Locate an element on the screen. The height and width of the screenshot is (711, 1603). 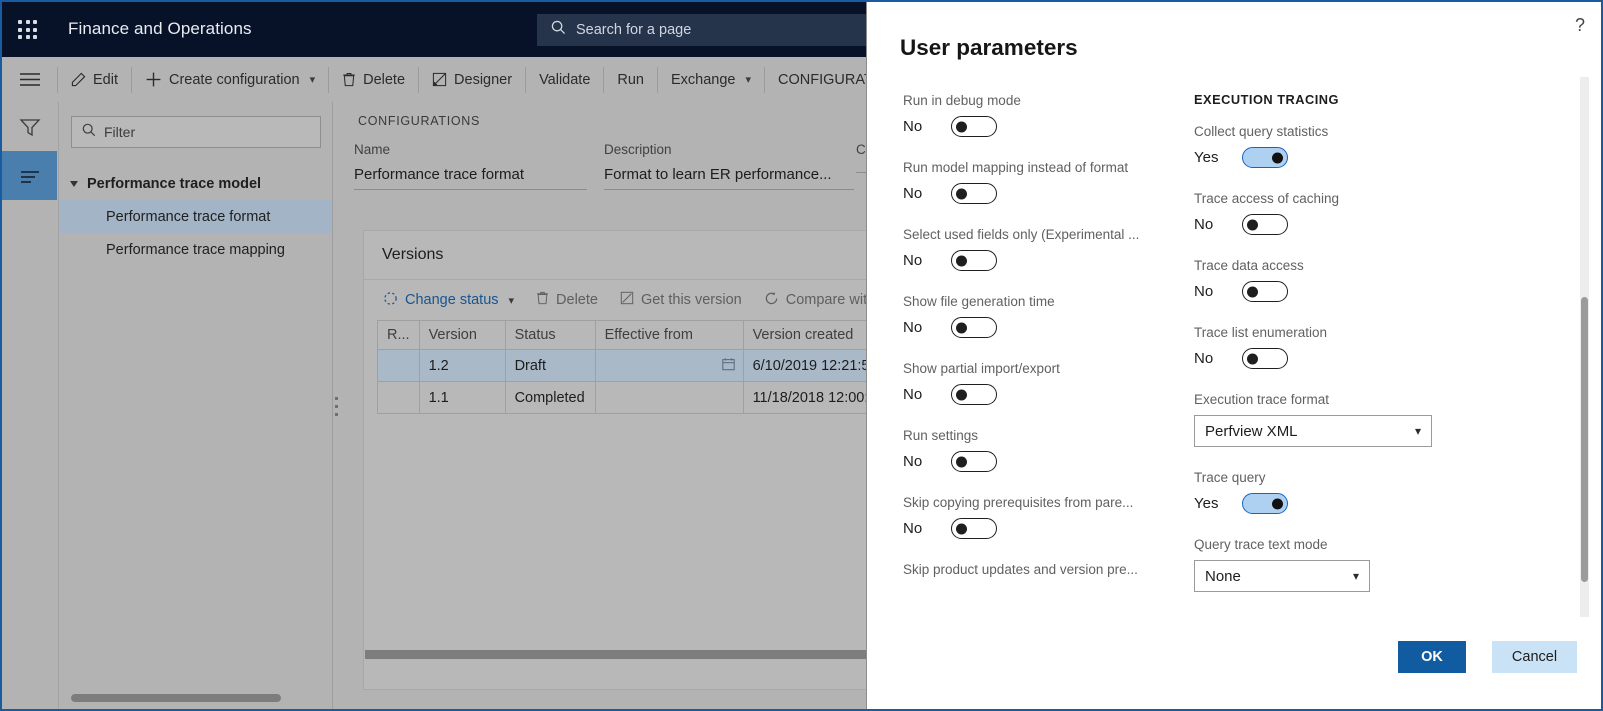
tree-item-performance-trace-format: Performance trace format is located at coordinates (196, 216).